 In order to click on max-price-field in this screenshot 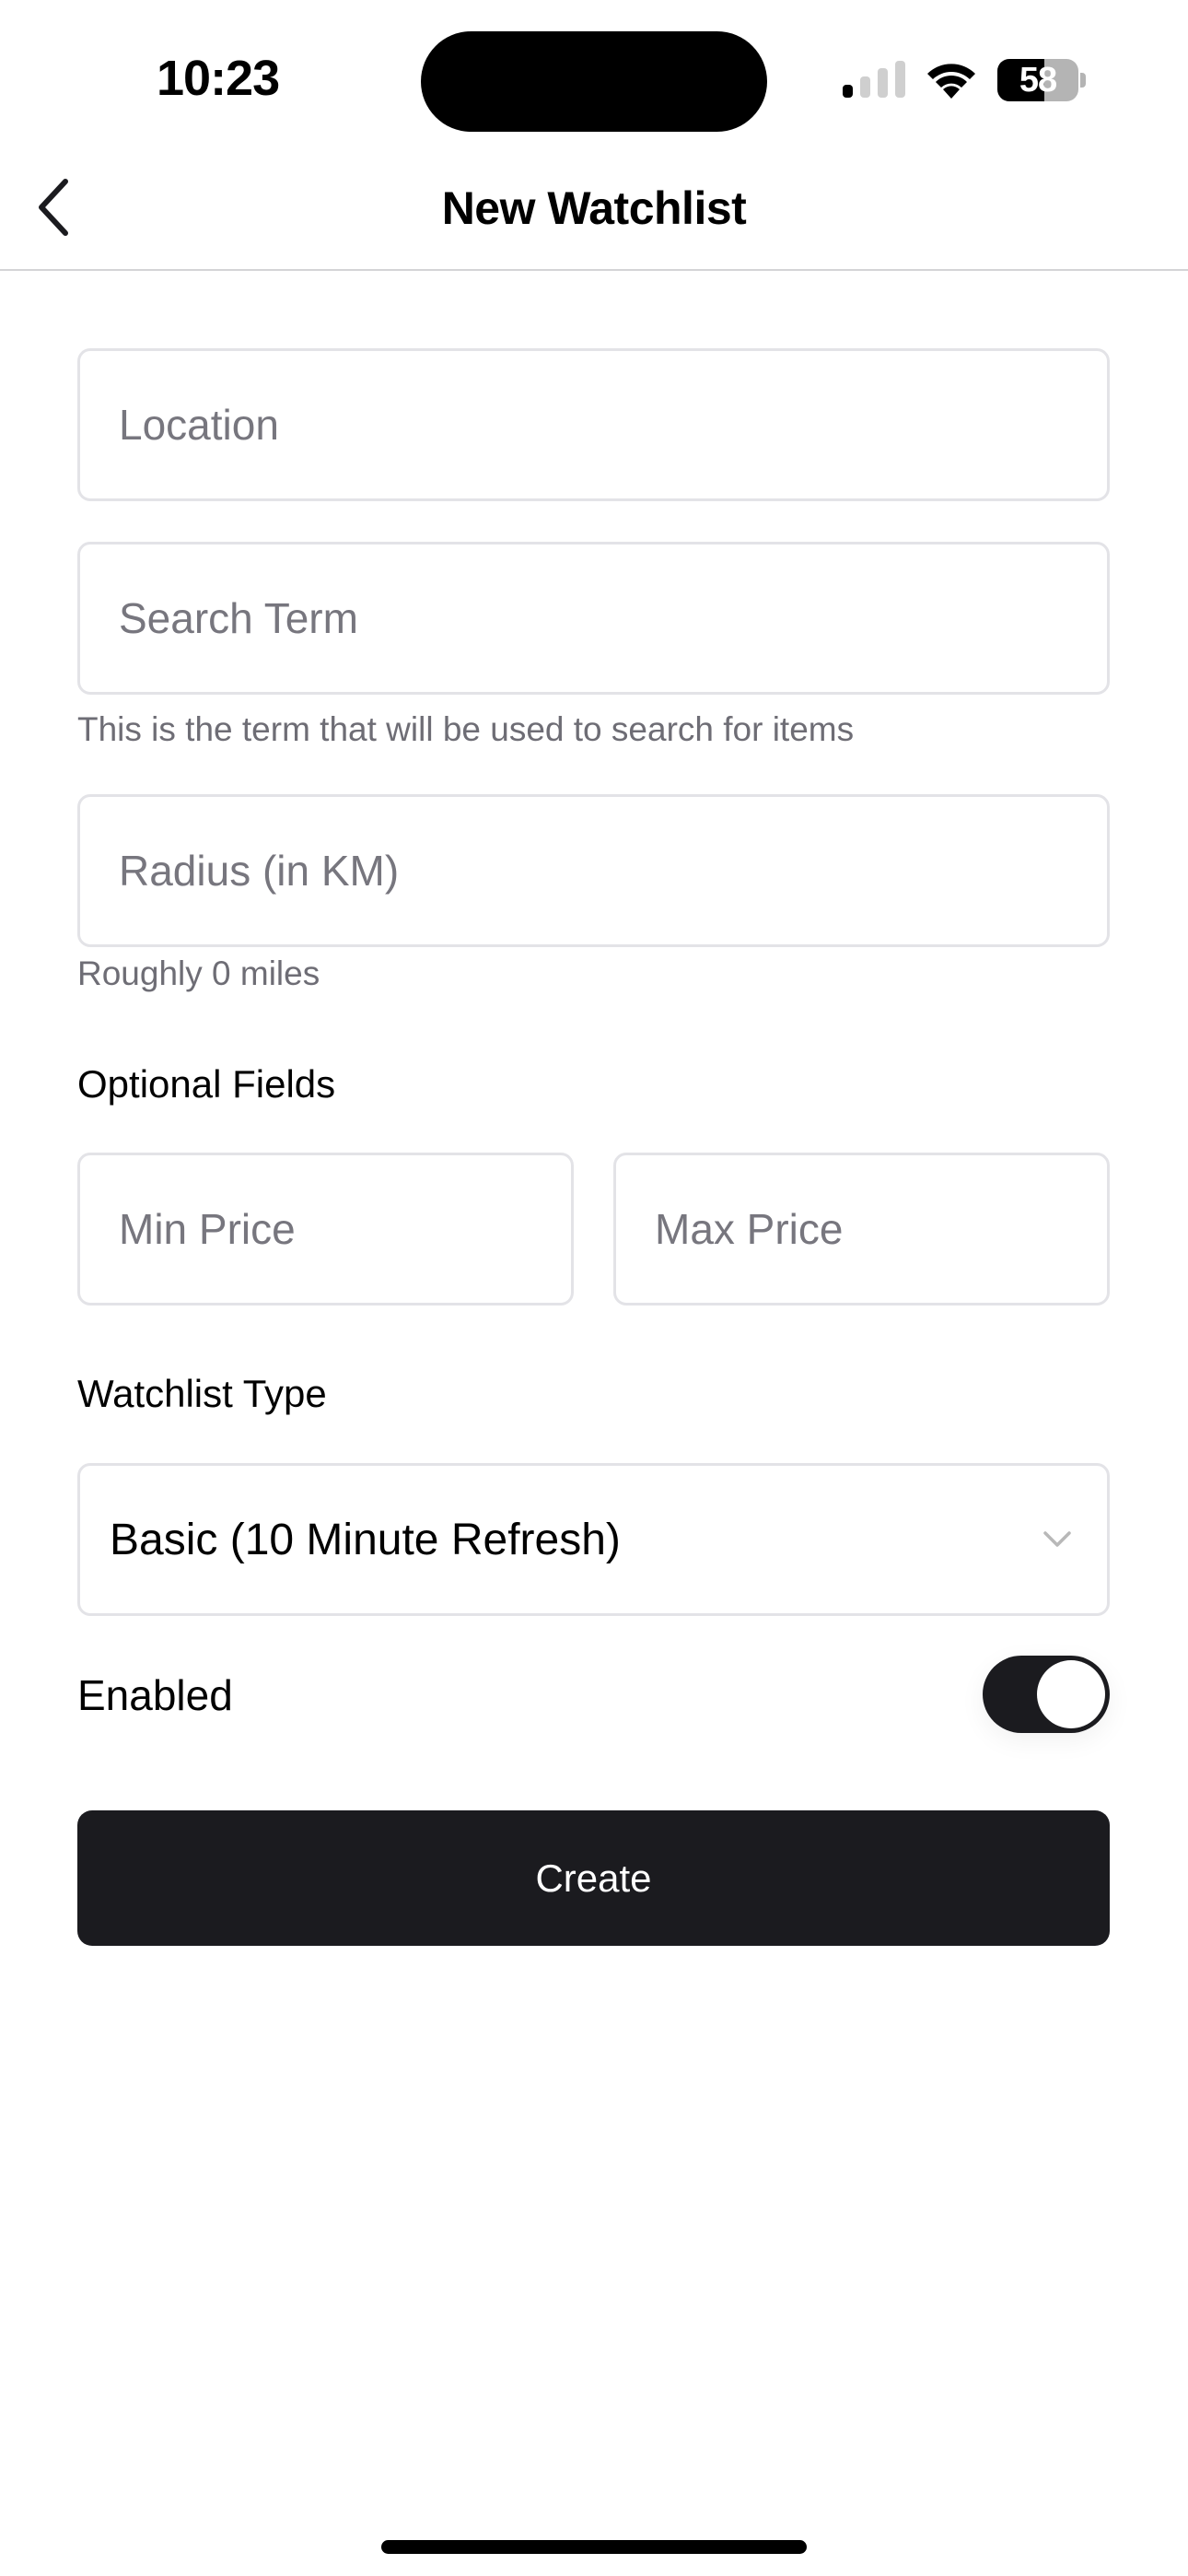, I will do `click(861, 1229)`.